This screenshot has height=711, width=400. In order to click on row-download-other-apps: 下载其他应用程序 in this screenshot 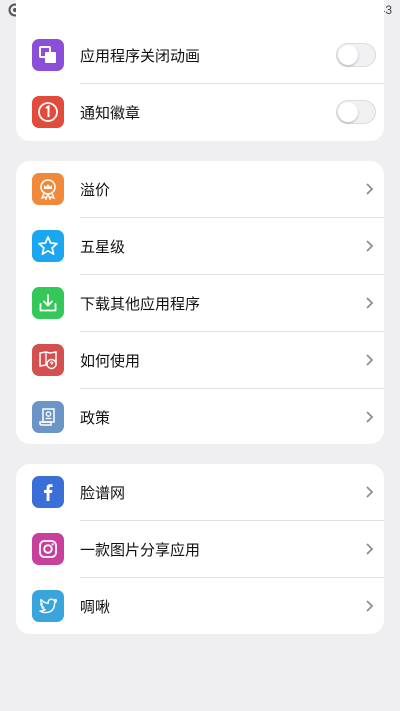, I will do `click(200, 303)`.